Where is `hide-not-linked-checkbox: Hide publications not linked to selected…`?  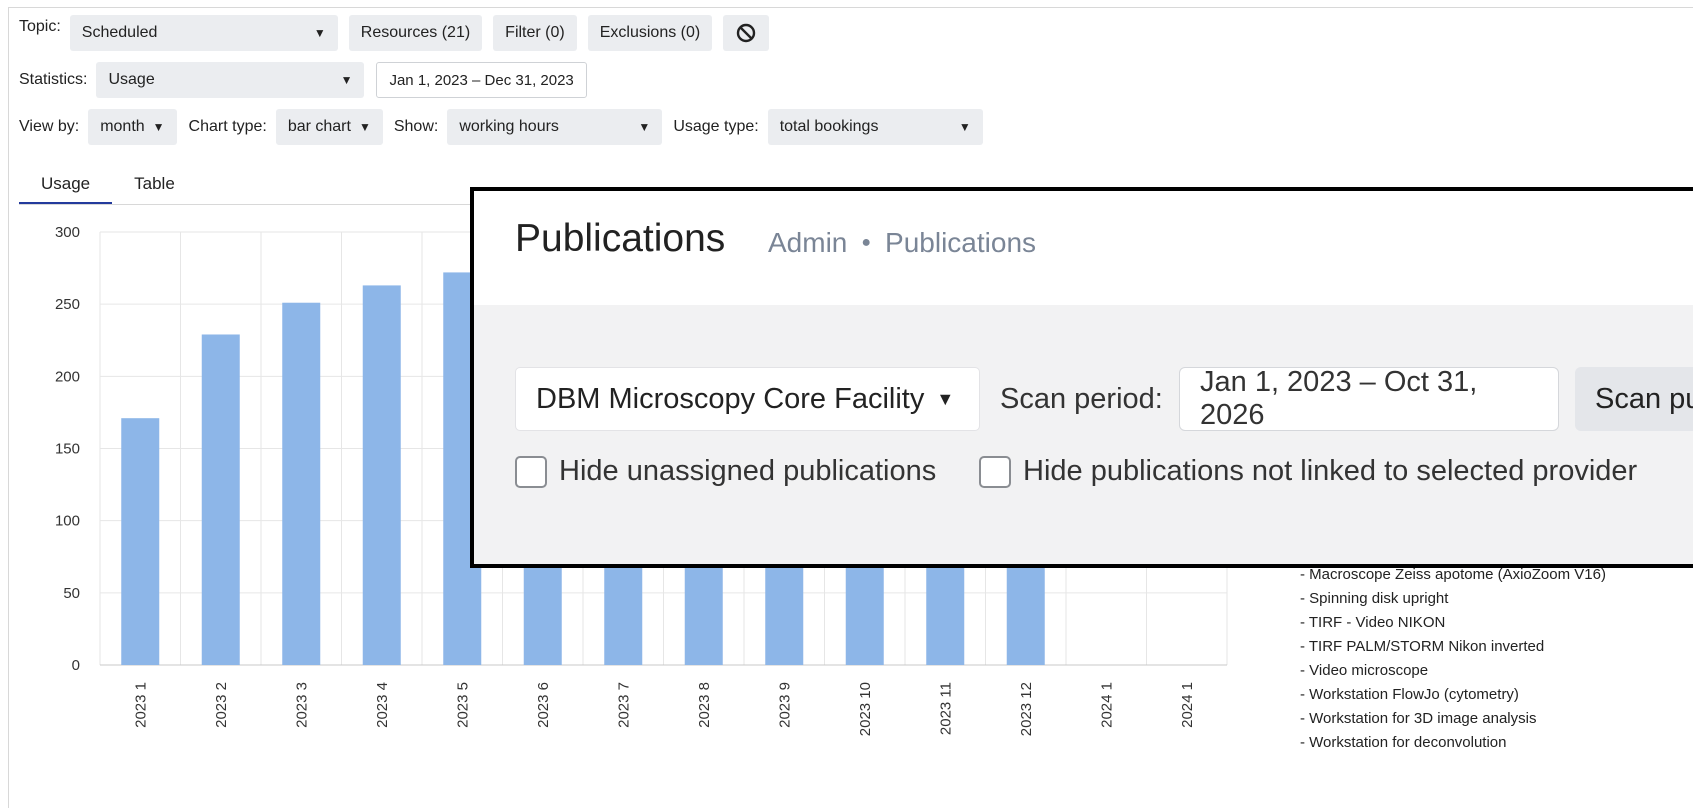 hide-not-linked-checkbox: Hide publications not linked to selected… is located at coordinates (1308, 471).